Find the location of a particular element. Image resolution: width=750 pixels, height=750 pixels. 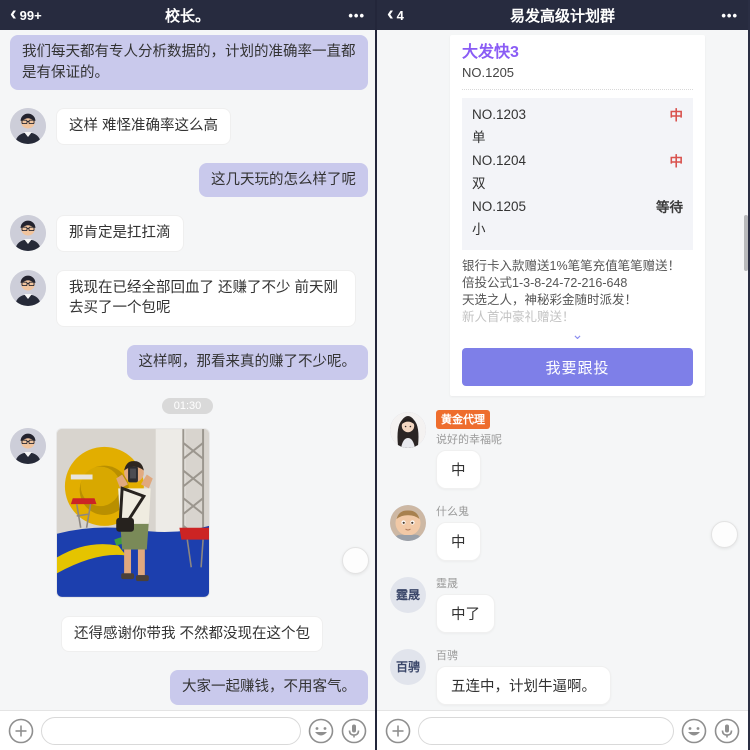

woman-avatar-photo is located at coordinates (408, 430).